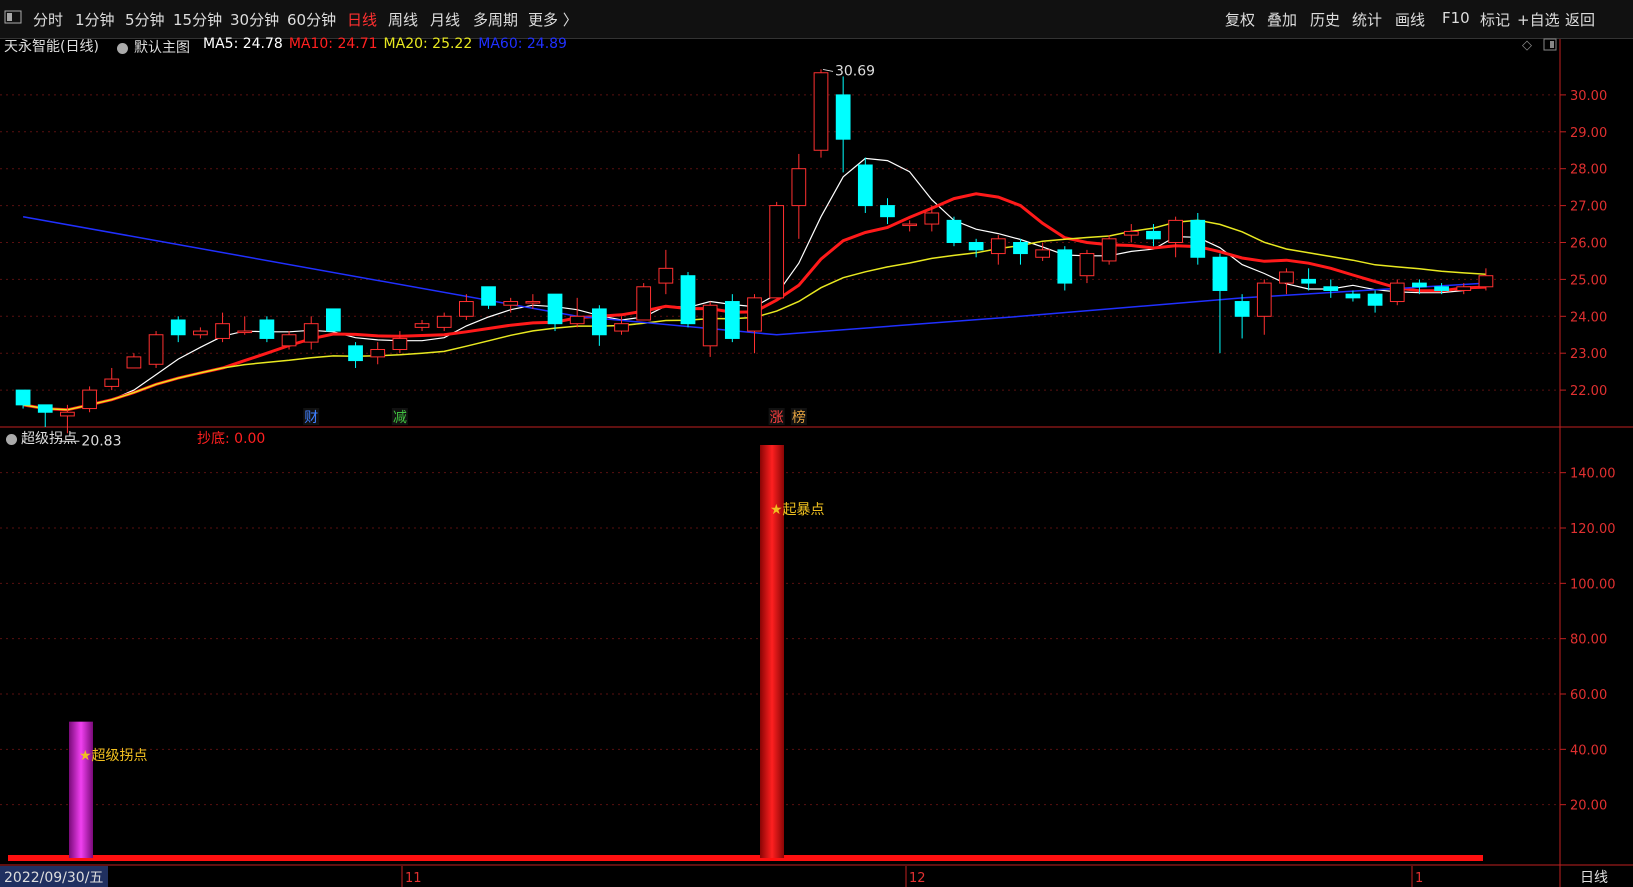 The image size is (1633, 887). What do you see at coordinates (797, 510) in the screenshot?
I see `indicator-bar-label-1: ★起暴点` at bounding box center [797, 510].